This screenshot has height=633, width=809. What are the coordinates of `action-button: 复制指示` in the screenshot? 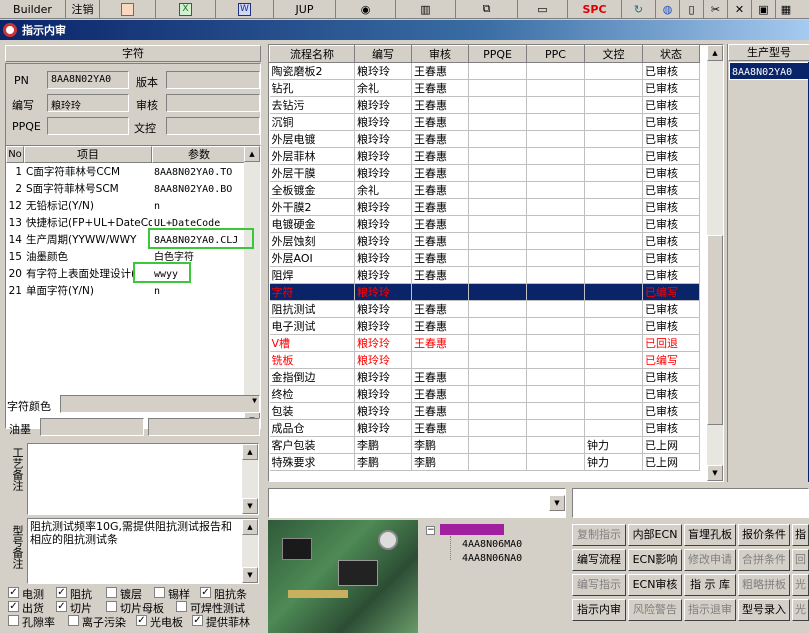 It's located at (599, 535).